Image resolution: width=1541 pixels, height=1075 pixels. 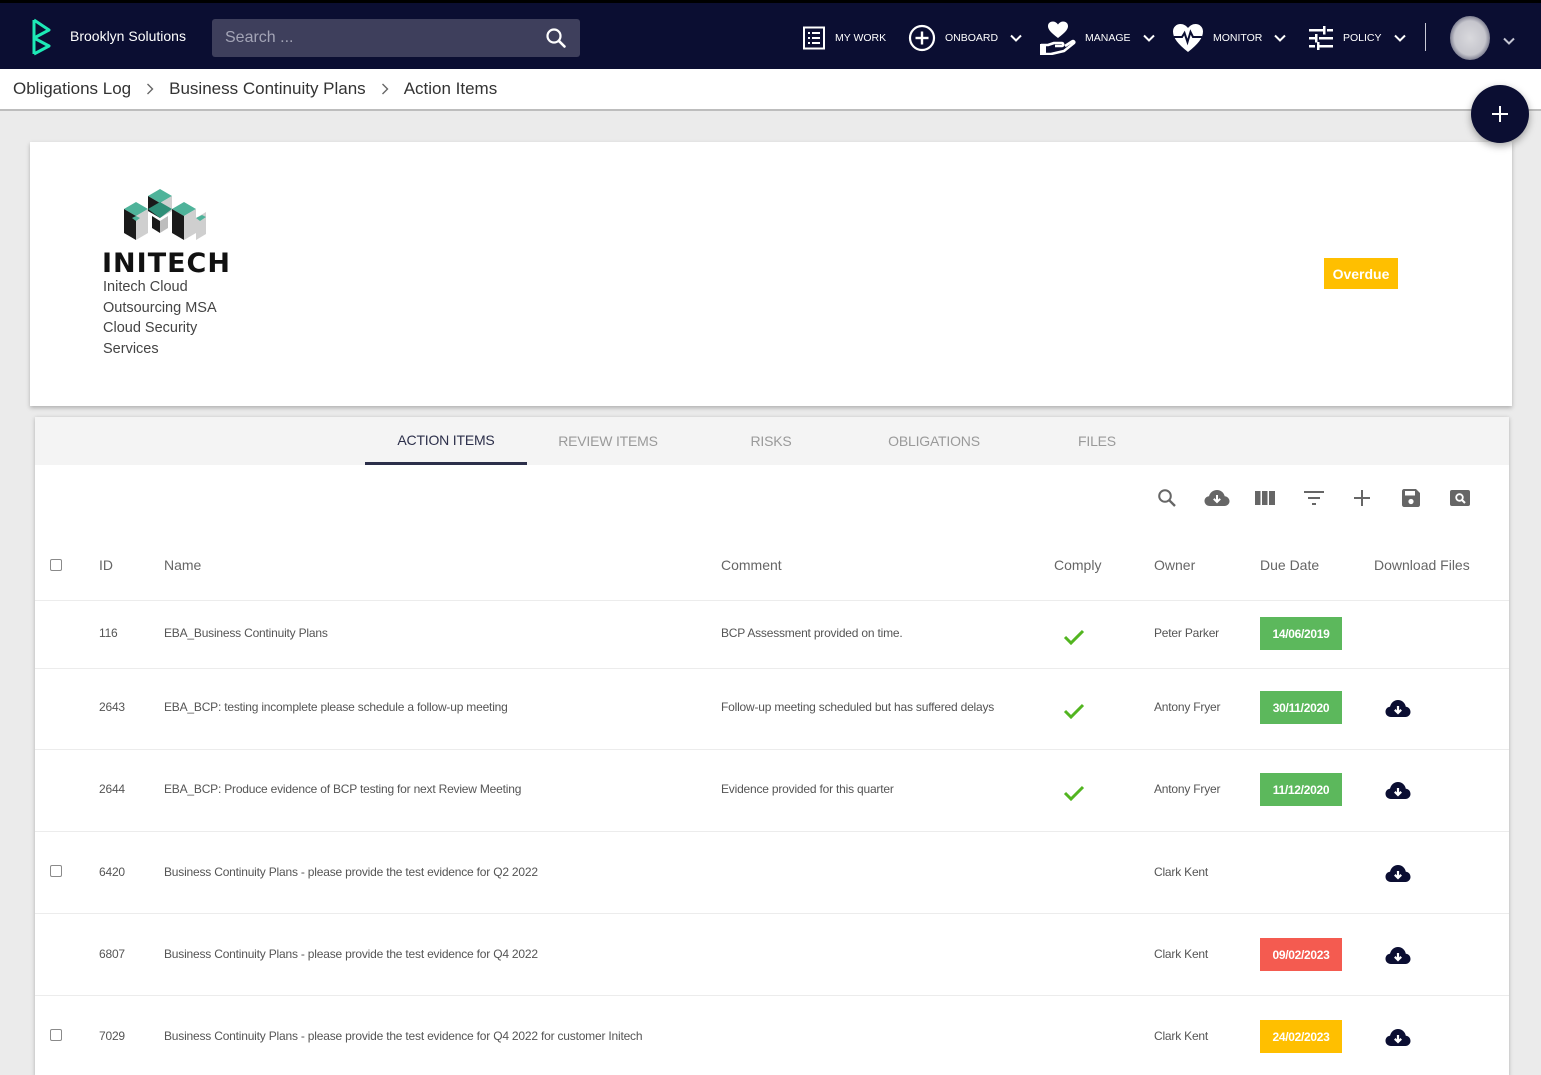 I want to click on nav-label: MY WORK, so click(x=861, y=38).